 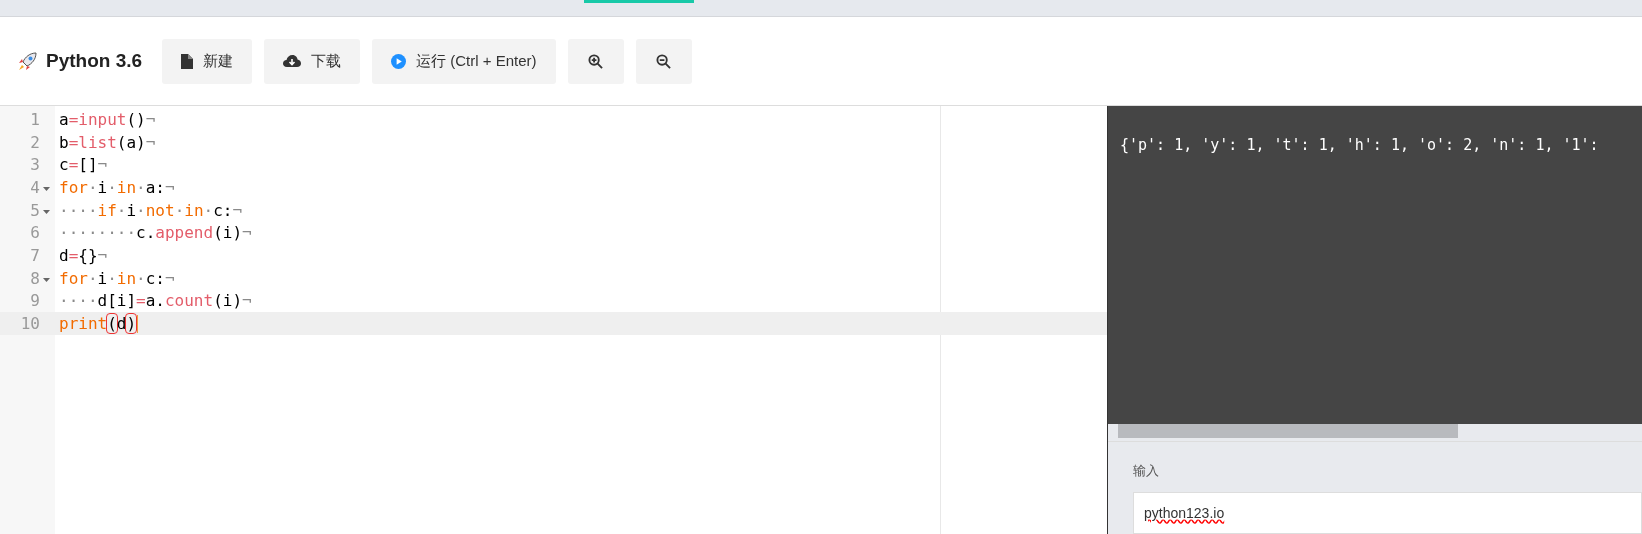 I want to click on line-number: 10, so click(x=30, y=324).